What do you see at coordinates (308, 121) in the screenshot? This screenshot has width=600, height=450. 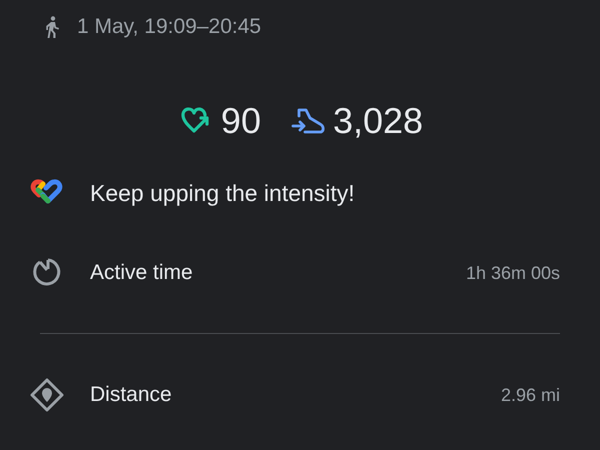 I see `shoe-icon` at bounding box center [308, 121].